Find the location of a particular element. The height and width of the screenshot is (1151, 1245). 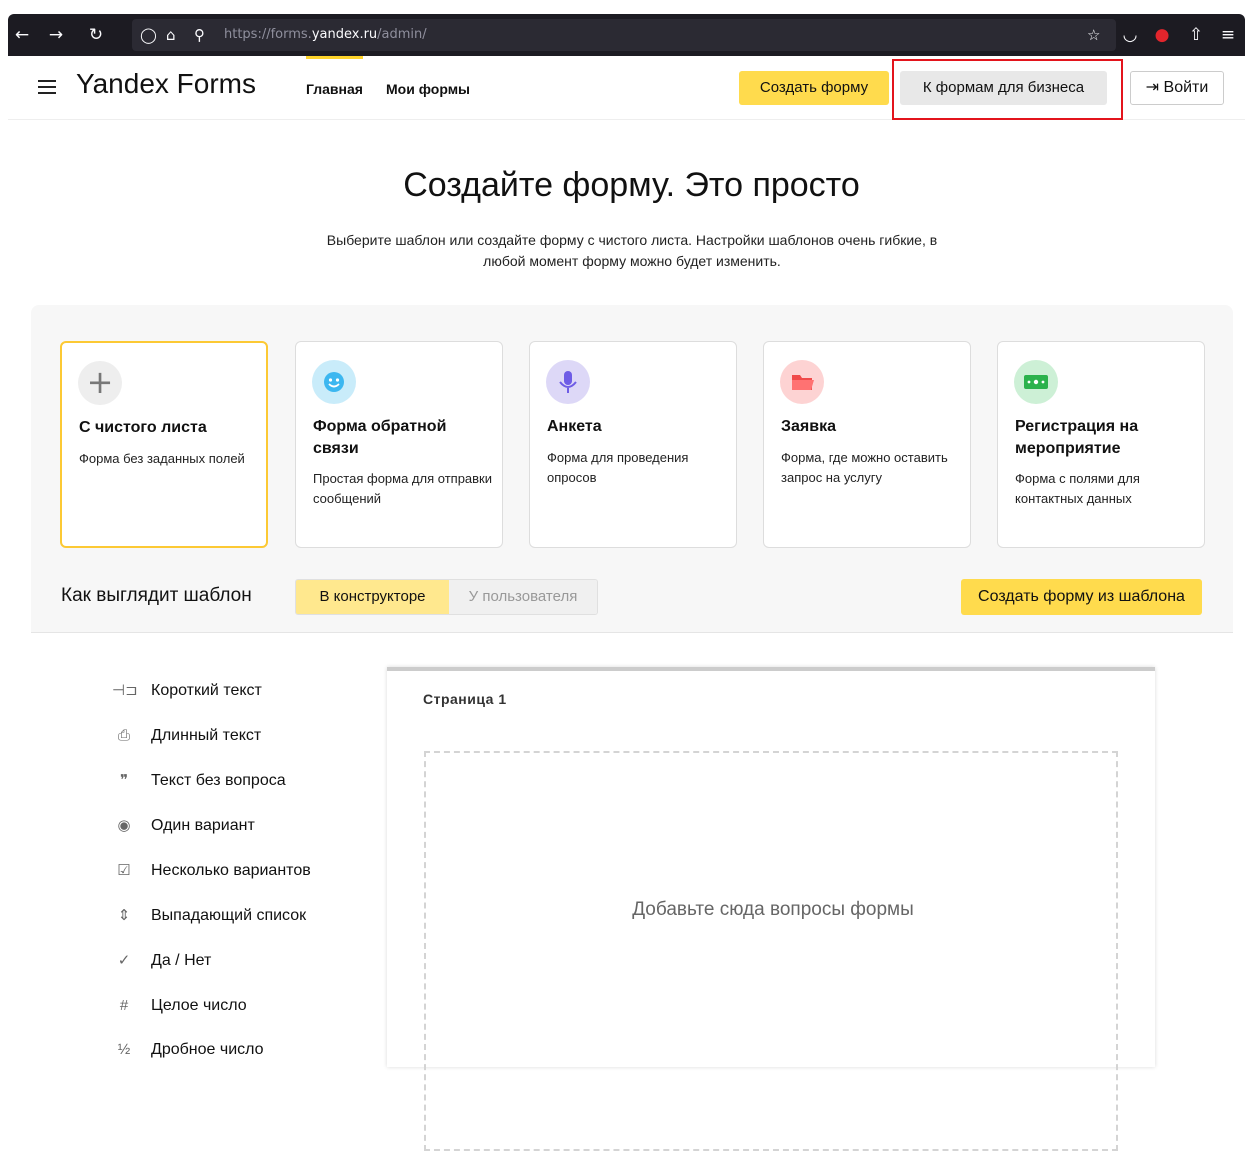

palette-item-label: Короткий текст is located at coordinates (206, 690).